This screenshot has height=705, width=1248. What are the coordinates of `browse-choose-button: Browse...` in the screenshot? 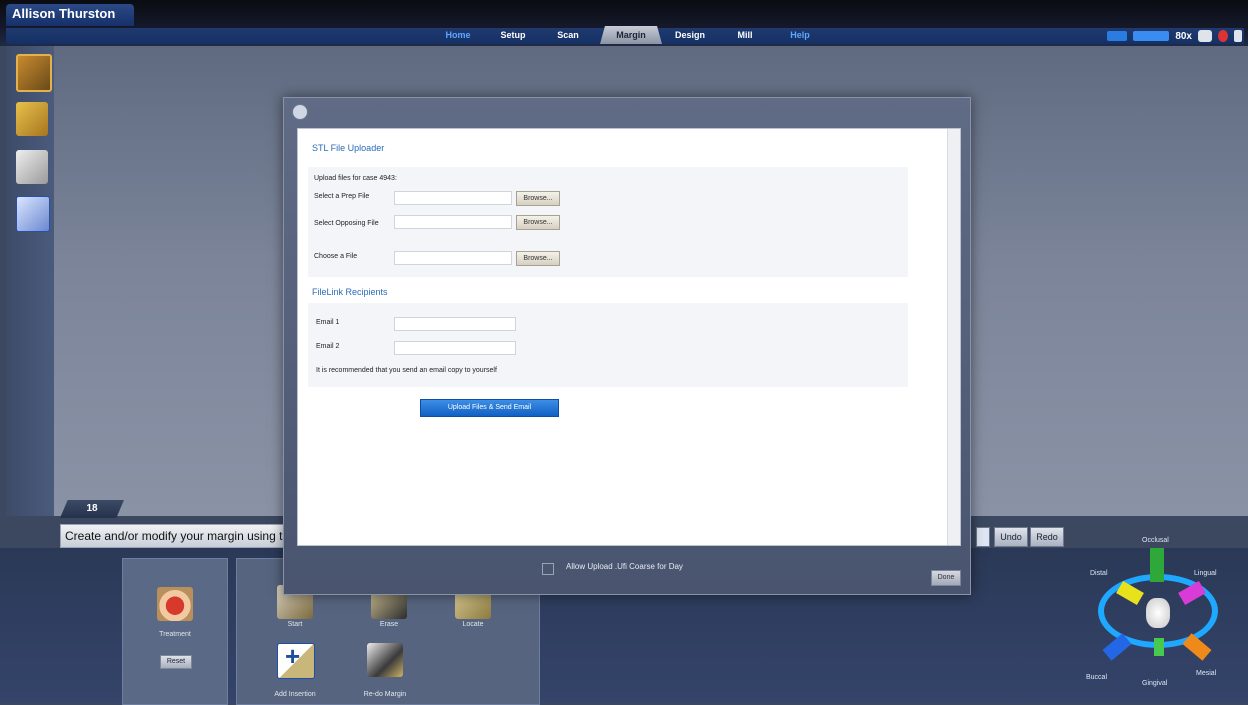 It's located at (538, 258).